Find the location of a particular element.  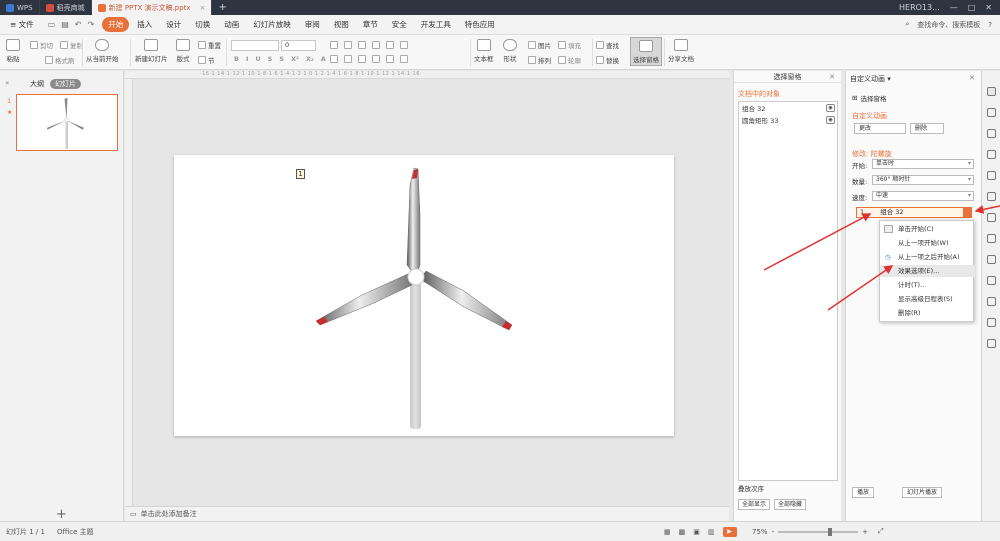

maximize-button: □ is located at coordinates (972, 7).